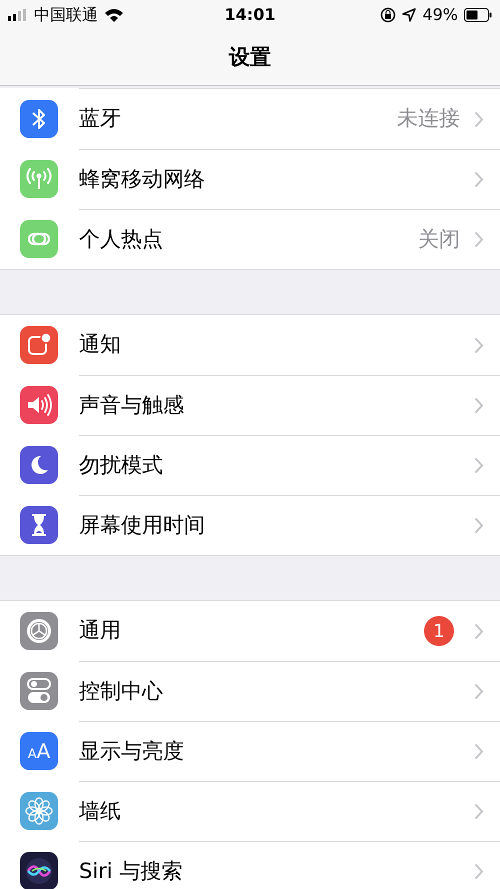 This screenshot has width=500, height=889. What do you see at coordinates (132, 751) in the screenshot?
I see `setting-label: 显示与亮度` at bounding box center [132, 751].